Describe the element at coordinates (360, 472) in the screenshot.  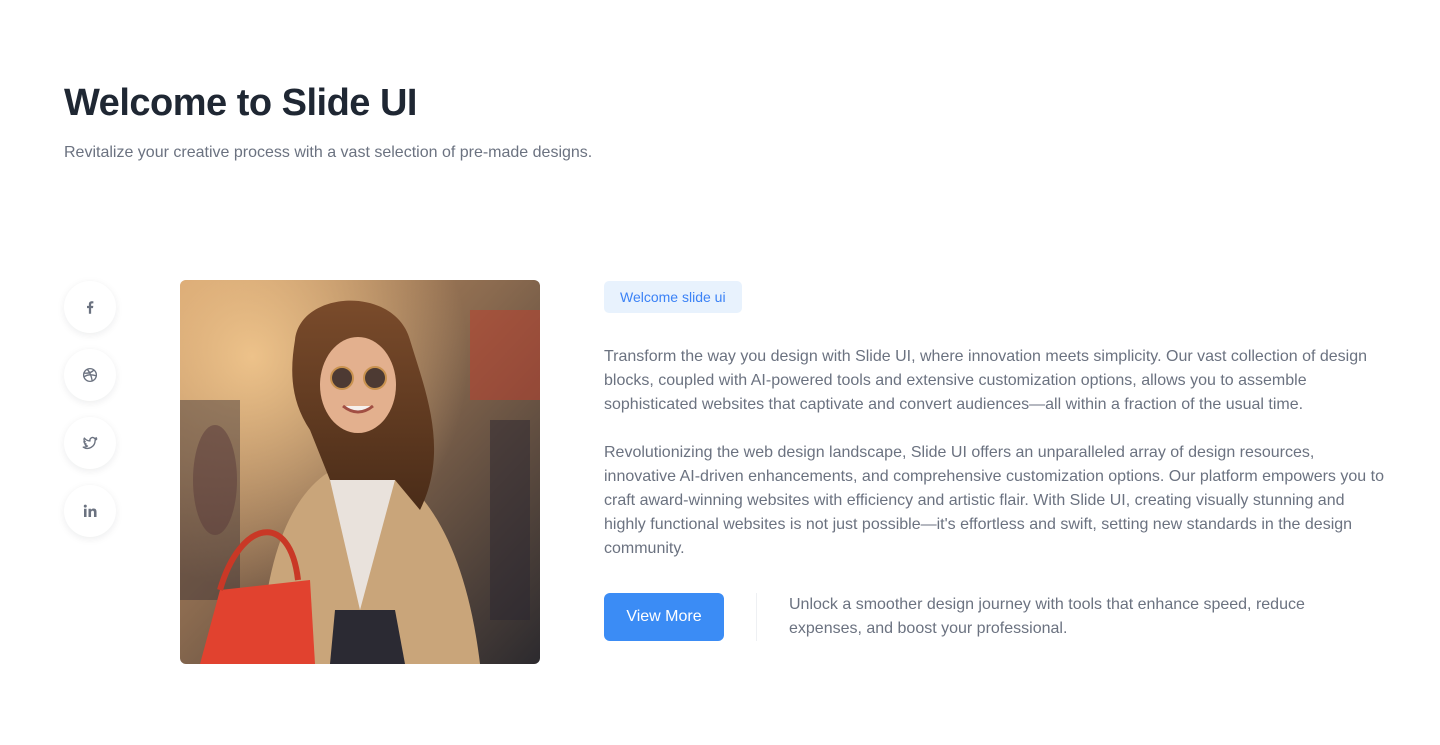
I see `hero-image` at that location.